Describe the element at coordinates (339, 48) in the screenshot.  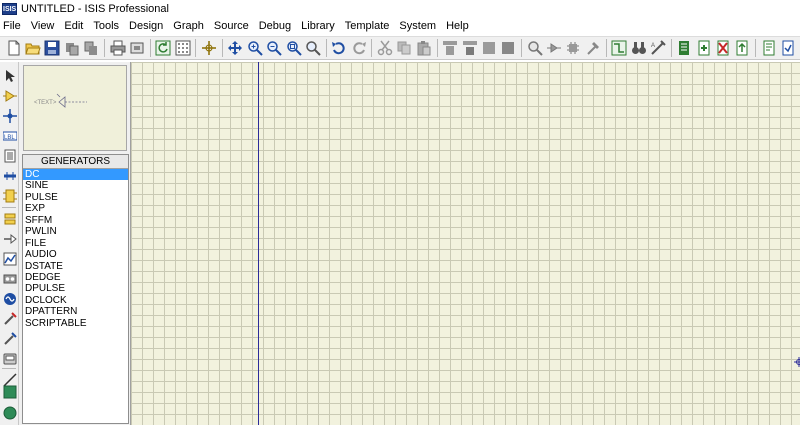
I see `undo-button` at that location.